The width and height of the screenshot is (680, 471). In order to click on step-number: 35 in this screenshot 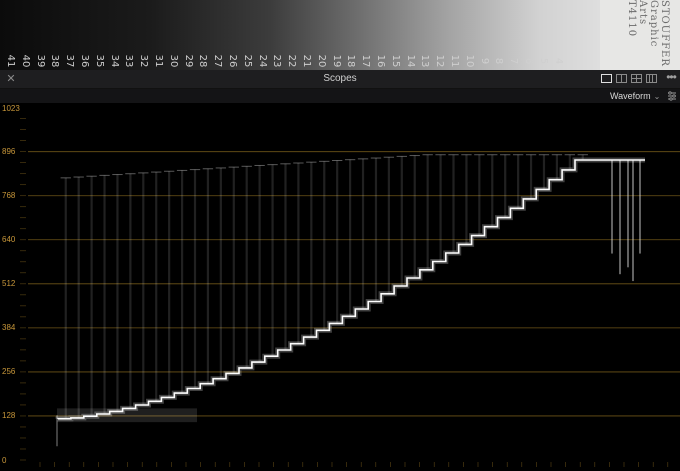, I will do `click(99, 61)`.